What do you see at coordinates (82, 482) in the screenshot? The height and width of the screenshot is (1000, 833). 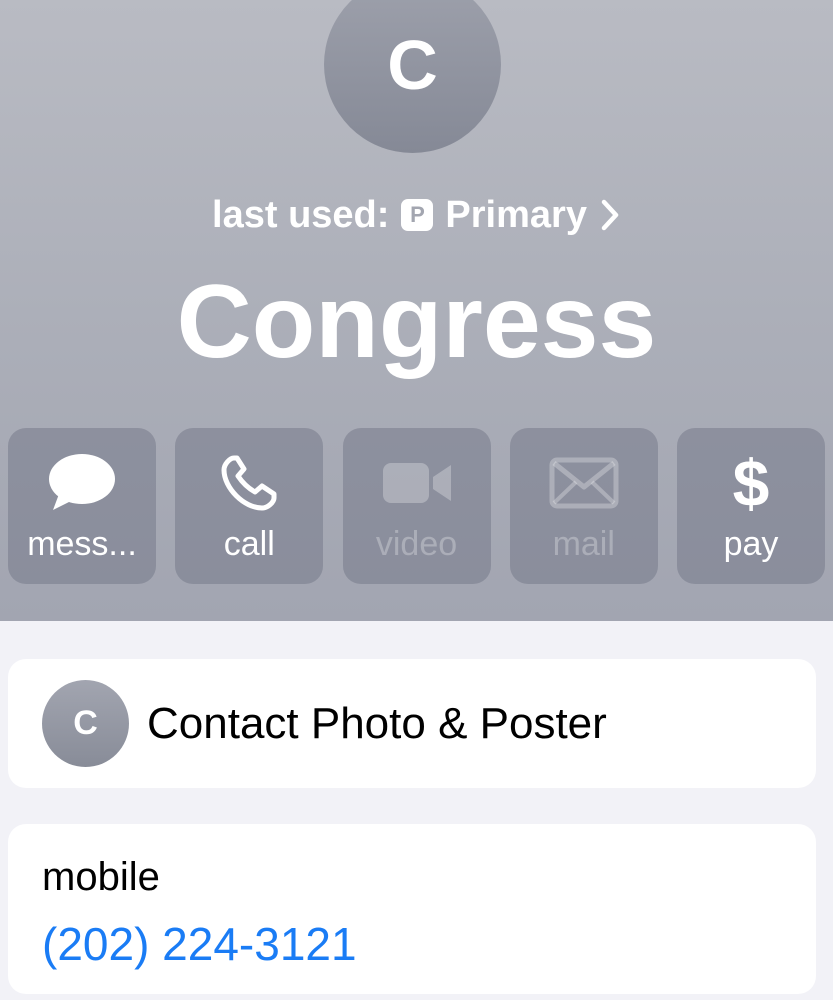 I see `message-bubble-icon` at bounding box center [82, 482].